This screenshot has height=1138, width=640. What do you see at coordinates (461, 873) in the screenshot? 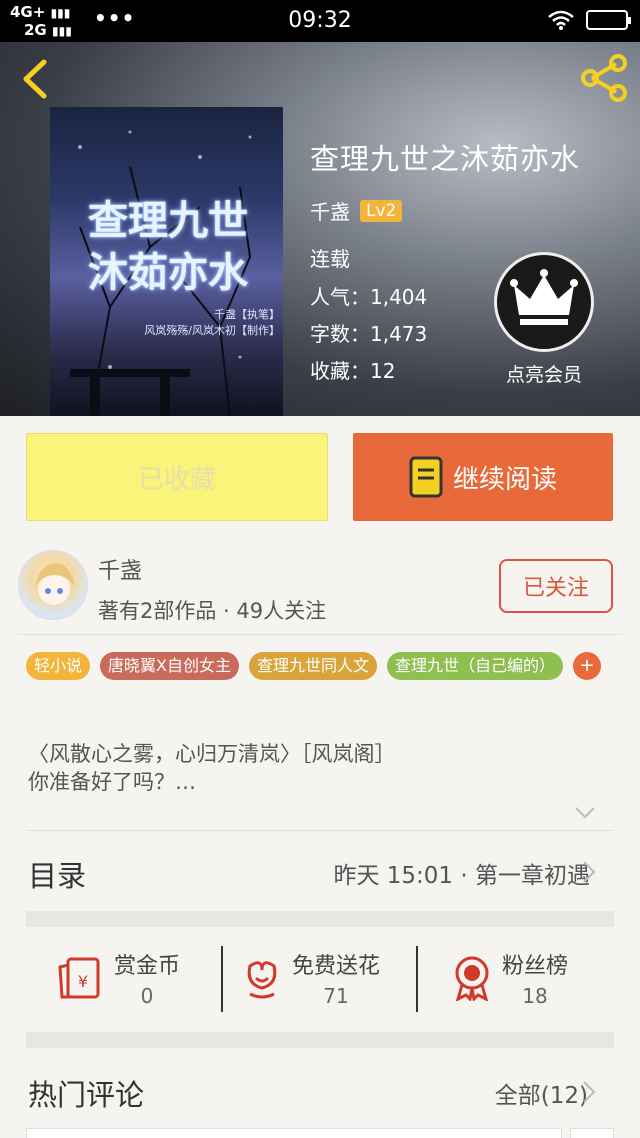
I see `toc-latest-chapter: 昨天 15:01 · 第一章初遇` at bounding box center [461, 873].